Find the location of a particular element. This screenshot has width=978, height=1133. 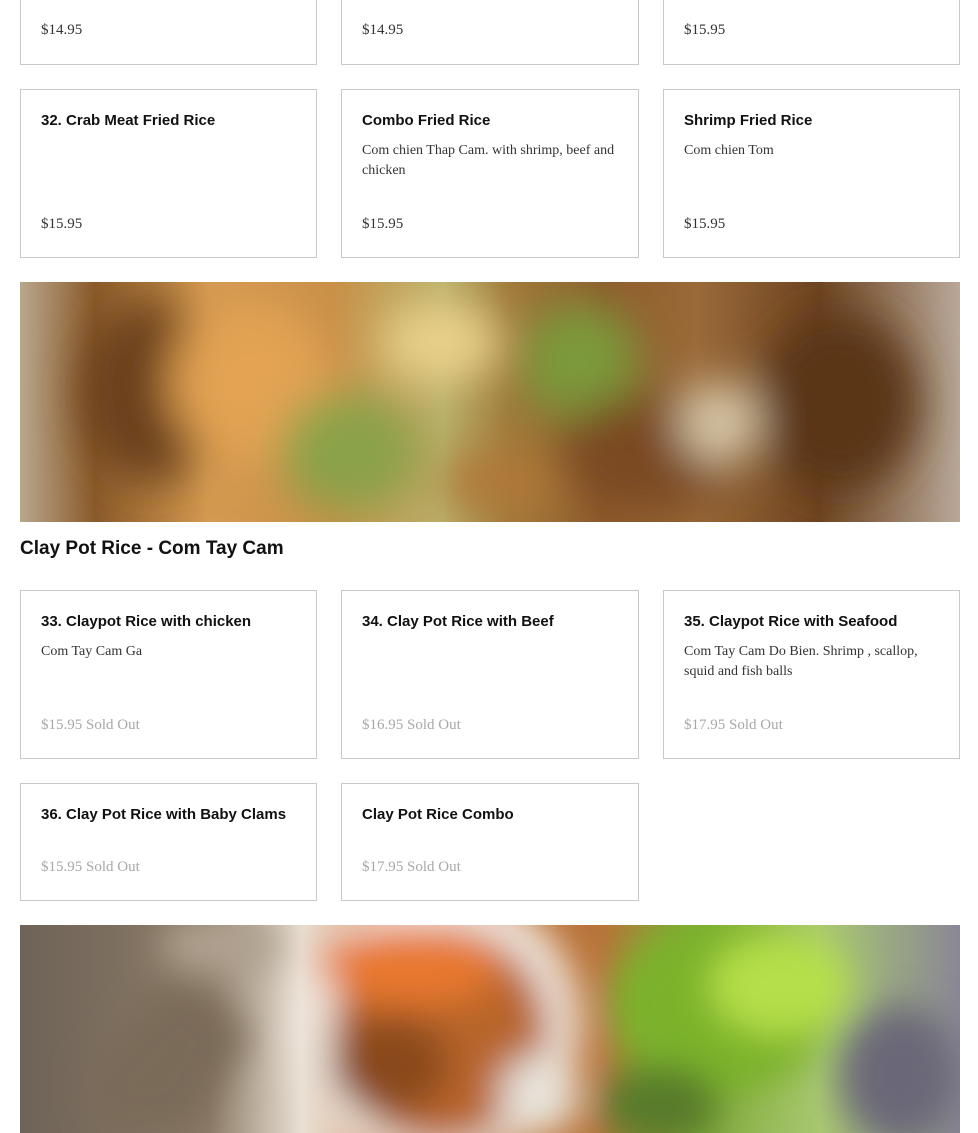

item-name: 33. Claypot Rice with chicken is located at coordinates (146, 621).